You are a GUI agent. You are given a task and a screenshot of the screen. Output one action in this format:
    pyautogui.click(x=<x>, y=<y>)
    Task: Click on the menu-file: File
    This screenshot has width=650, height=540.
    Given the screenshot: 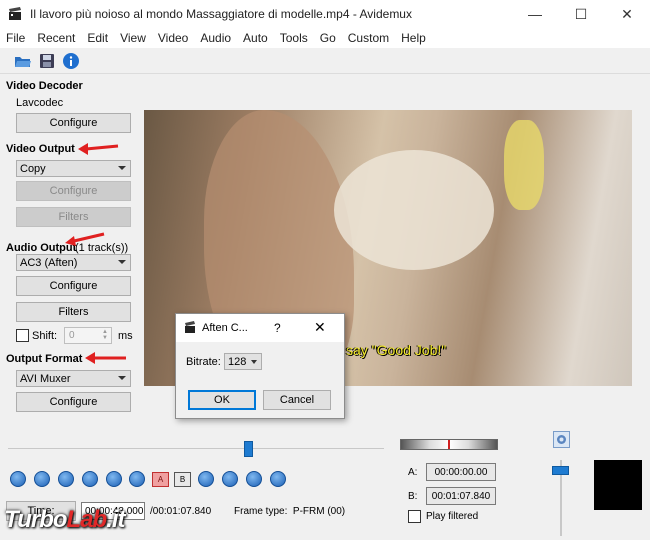 What is the action you would take?
    pyautogui.click(x=15, y=38)
    